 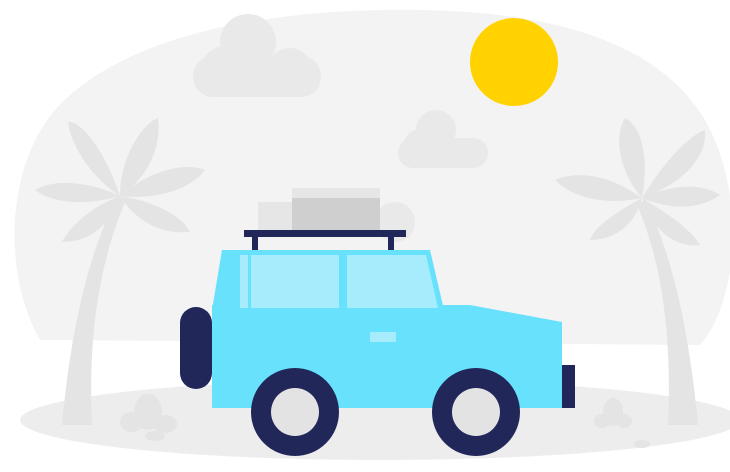 I want to click on spare-tire, so click(x=196, y=348).